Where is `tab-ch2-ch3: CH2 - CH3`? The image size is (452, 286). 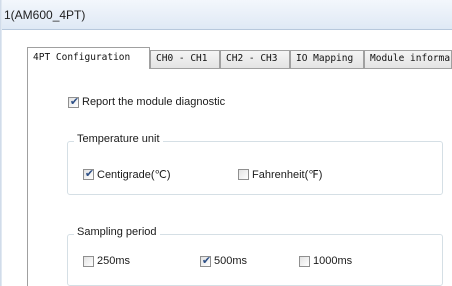
tab-ch2-ch3: CH2 - CH3 is located at coordinates (255, 59).